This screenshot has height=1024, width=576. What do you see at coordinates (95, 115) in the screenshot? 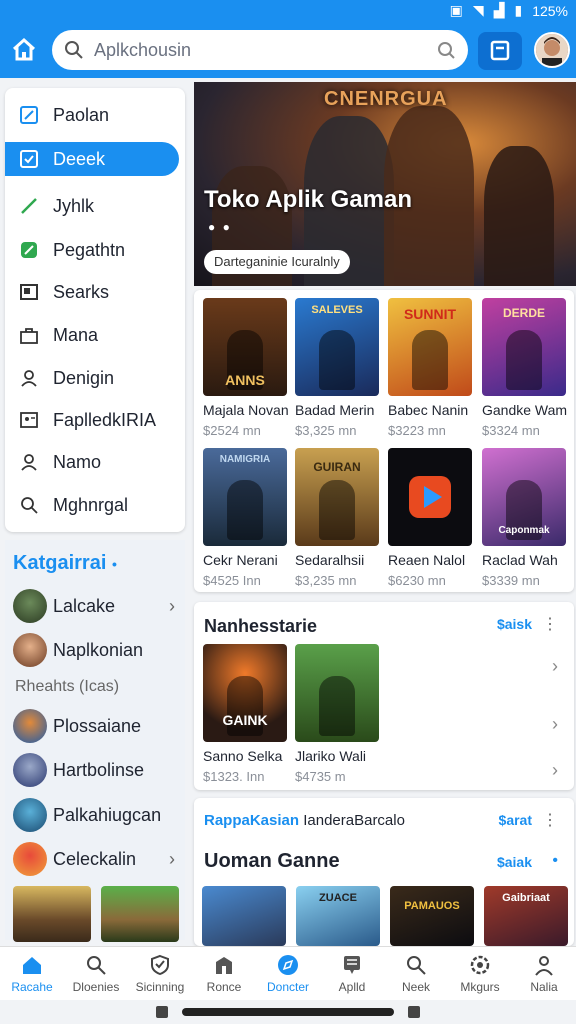
I see `sidebar-item-paolan: Paolan` at bounding box center [95, 115].